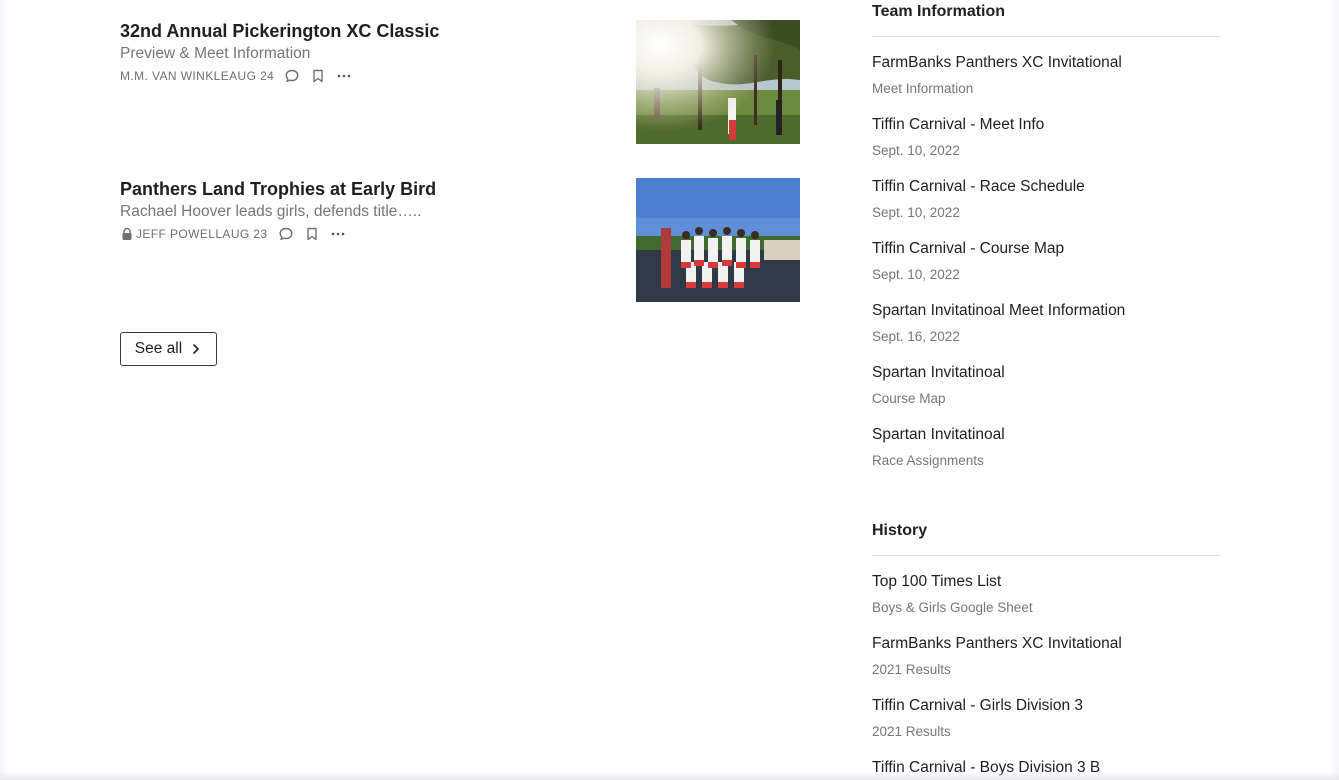 This screenshot has width=1339, height=780. I want to click on sidebar-link-title: Tiffin Carnival - Course Map, so click(968, 248).